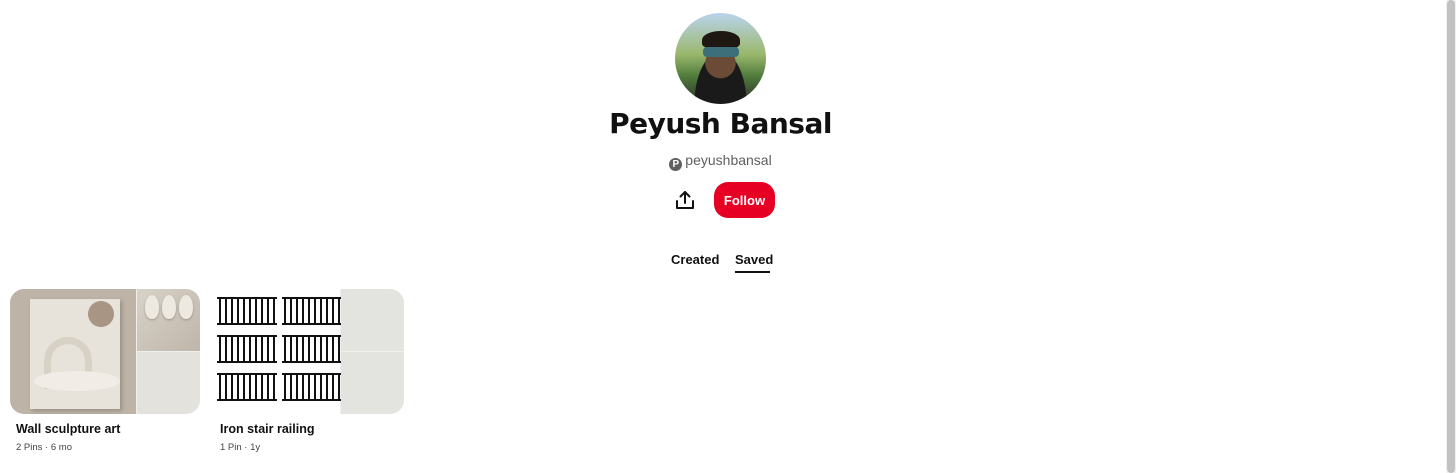 The width and height of the screenshot is (1456, 473). What do you see at coordinates (754, 259) in the screenshot?
I see `tab-saved: Saved` at bounding box center [754, 259].